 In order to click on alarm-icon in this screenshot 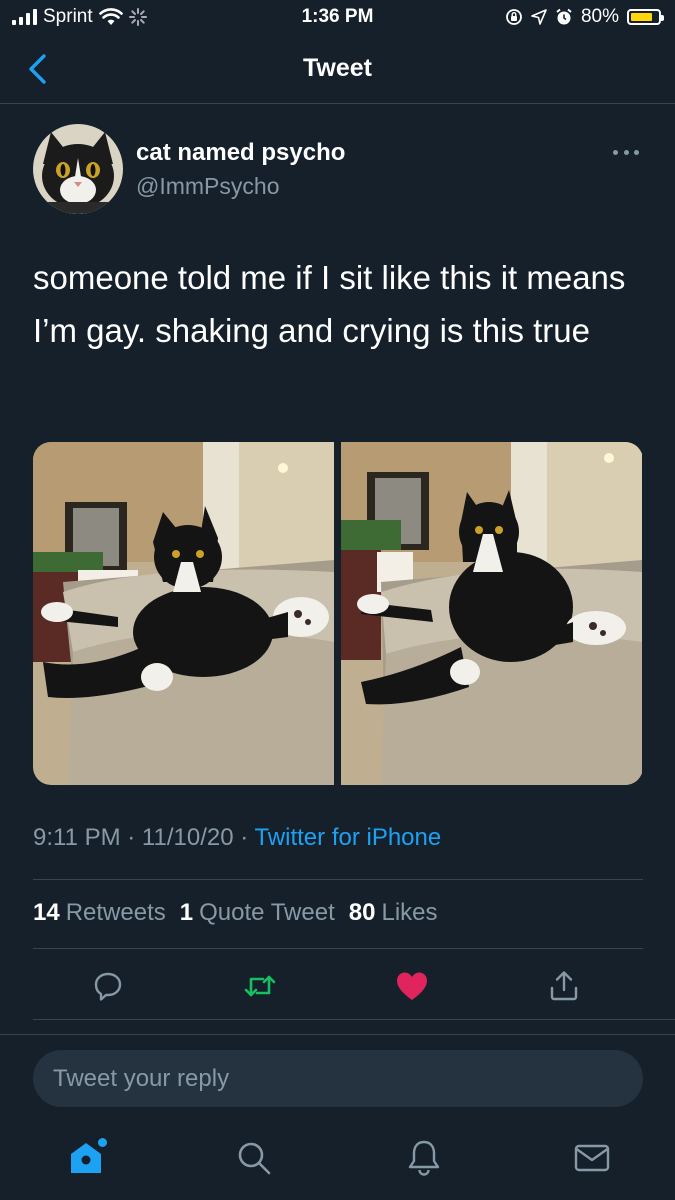, I will do `click(564, 16)`.